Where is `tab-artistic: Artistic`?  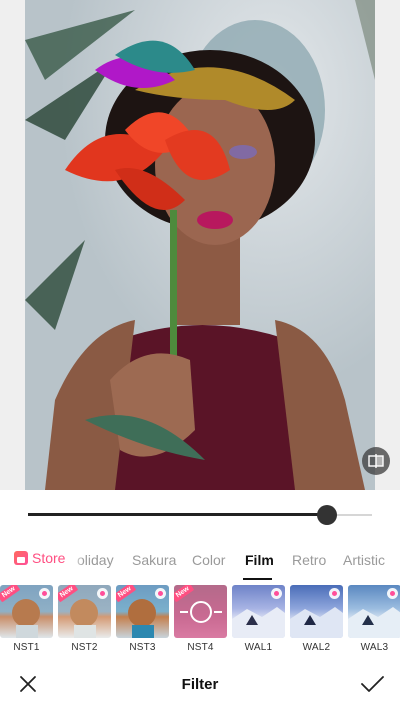
tab-artistic: Artistic is located at coordinates (364, 560).